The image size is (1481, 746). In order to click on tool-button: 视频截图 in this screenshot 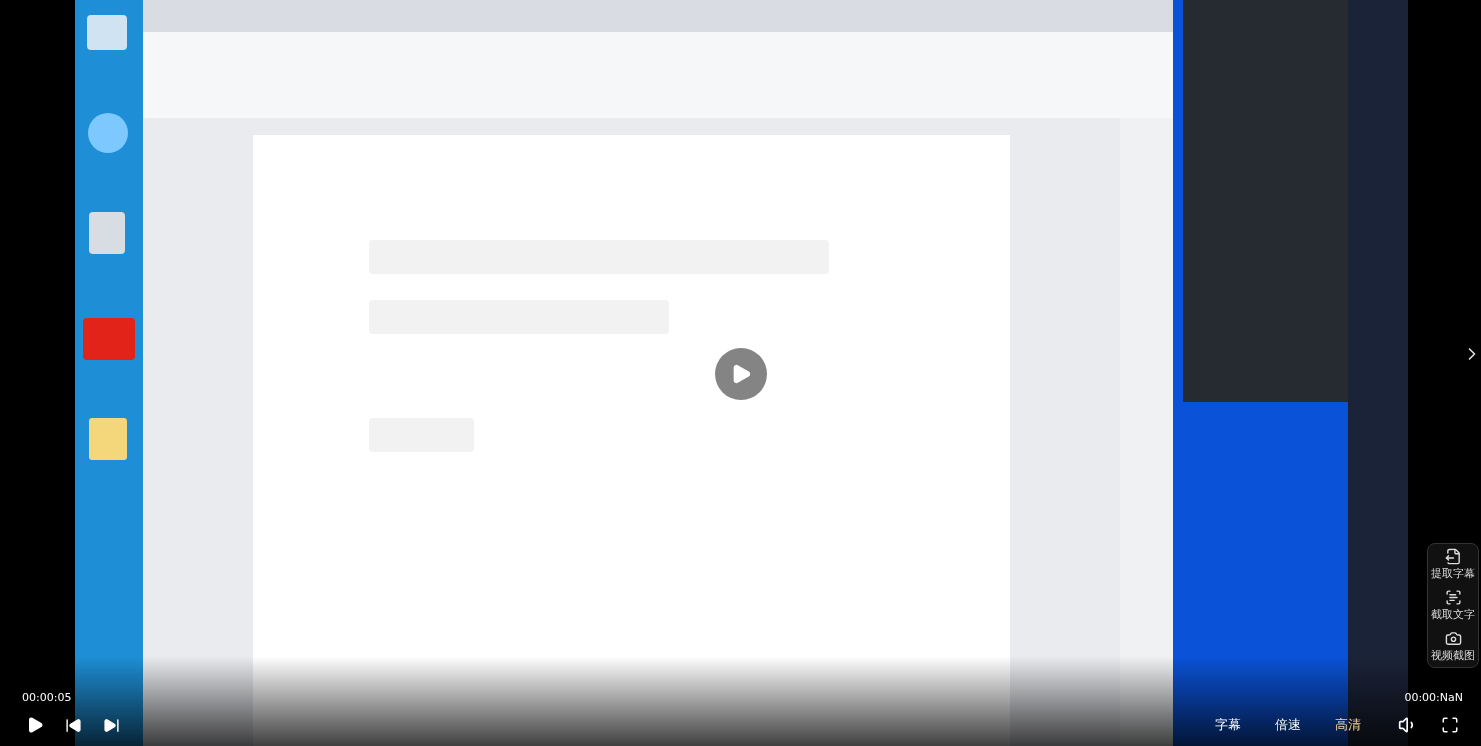, I will do `click(1453, 646)`.